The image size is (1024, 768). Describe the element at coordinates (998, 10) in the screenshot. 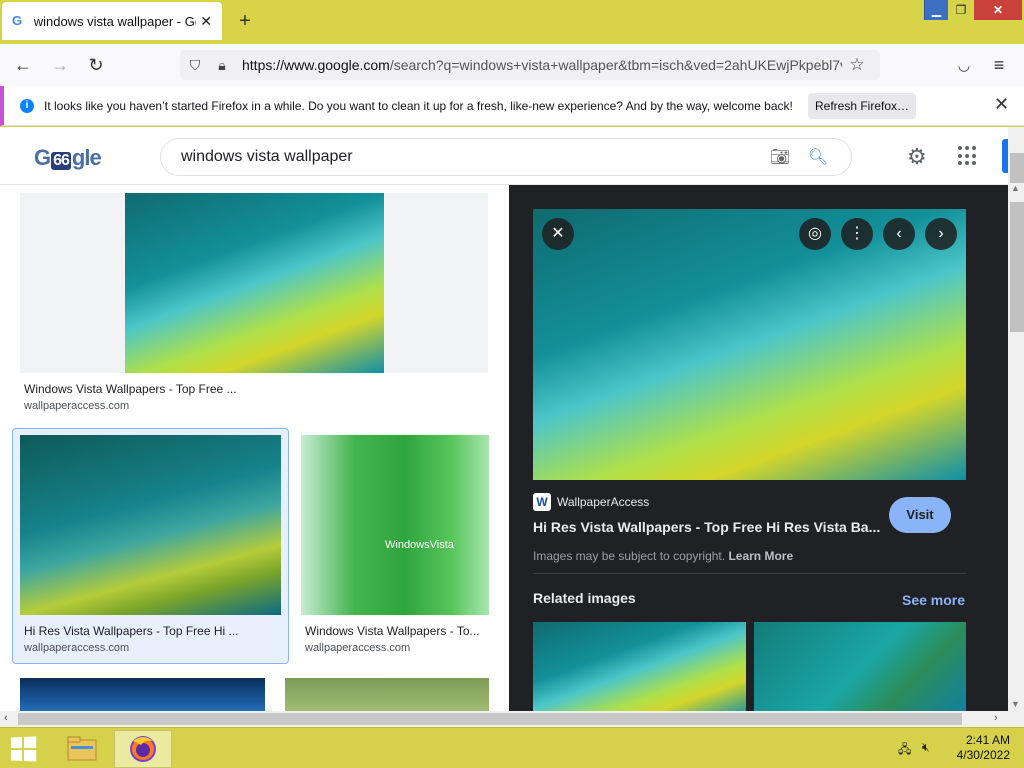

I see `close-window-button: ✕` at that location.